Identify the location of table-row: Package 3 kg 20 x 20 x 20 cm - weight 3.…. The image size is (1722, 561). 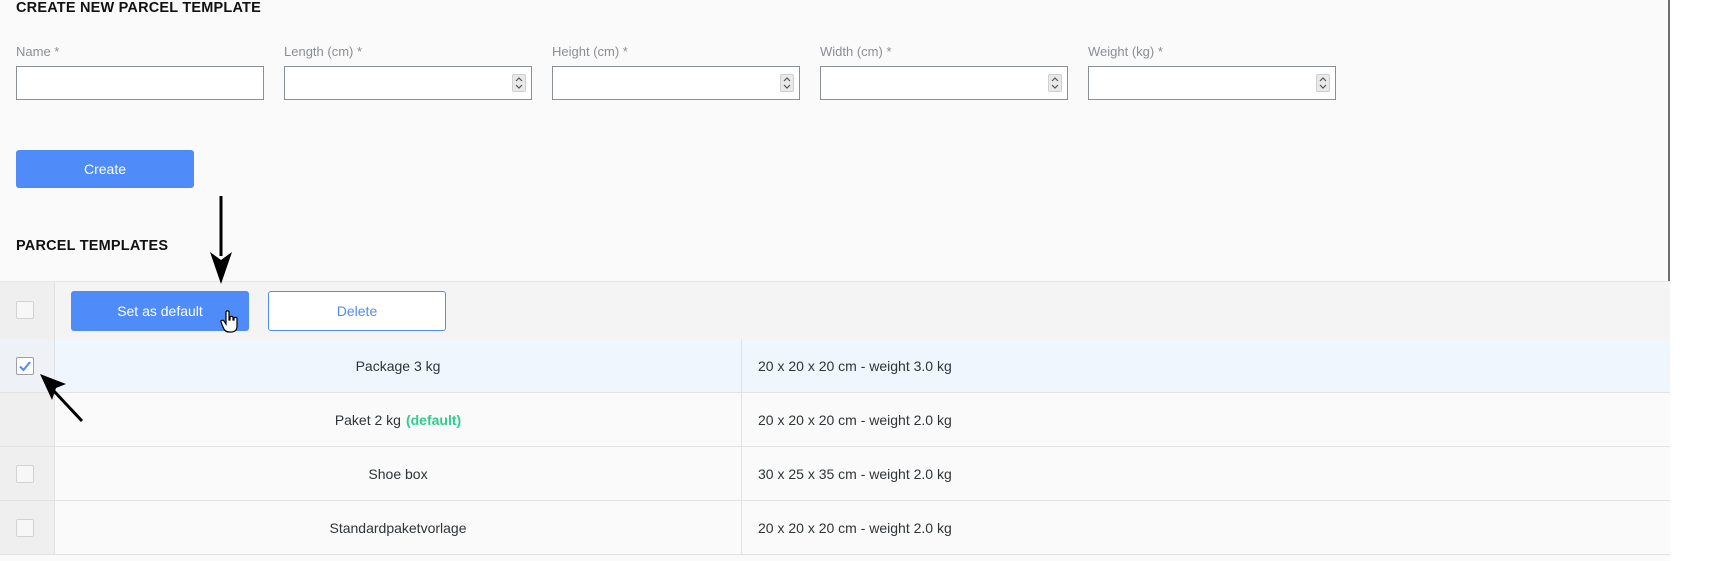
(835, 366).